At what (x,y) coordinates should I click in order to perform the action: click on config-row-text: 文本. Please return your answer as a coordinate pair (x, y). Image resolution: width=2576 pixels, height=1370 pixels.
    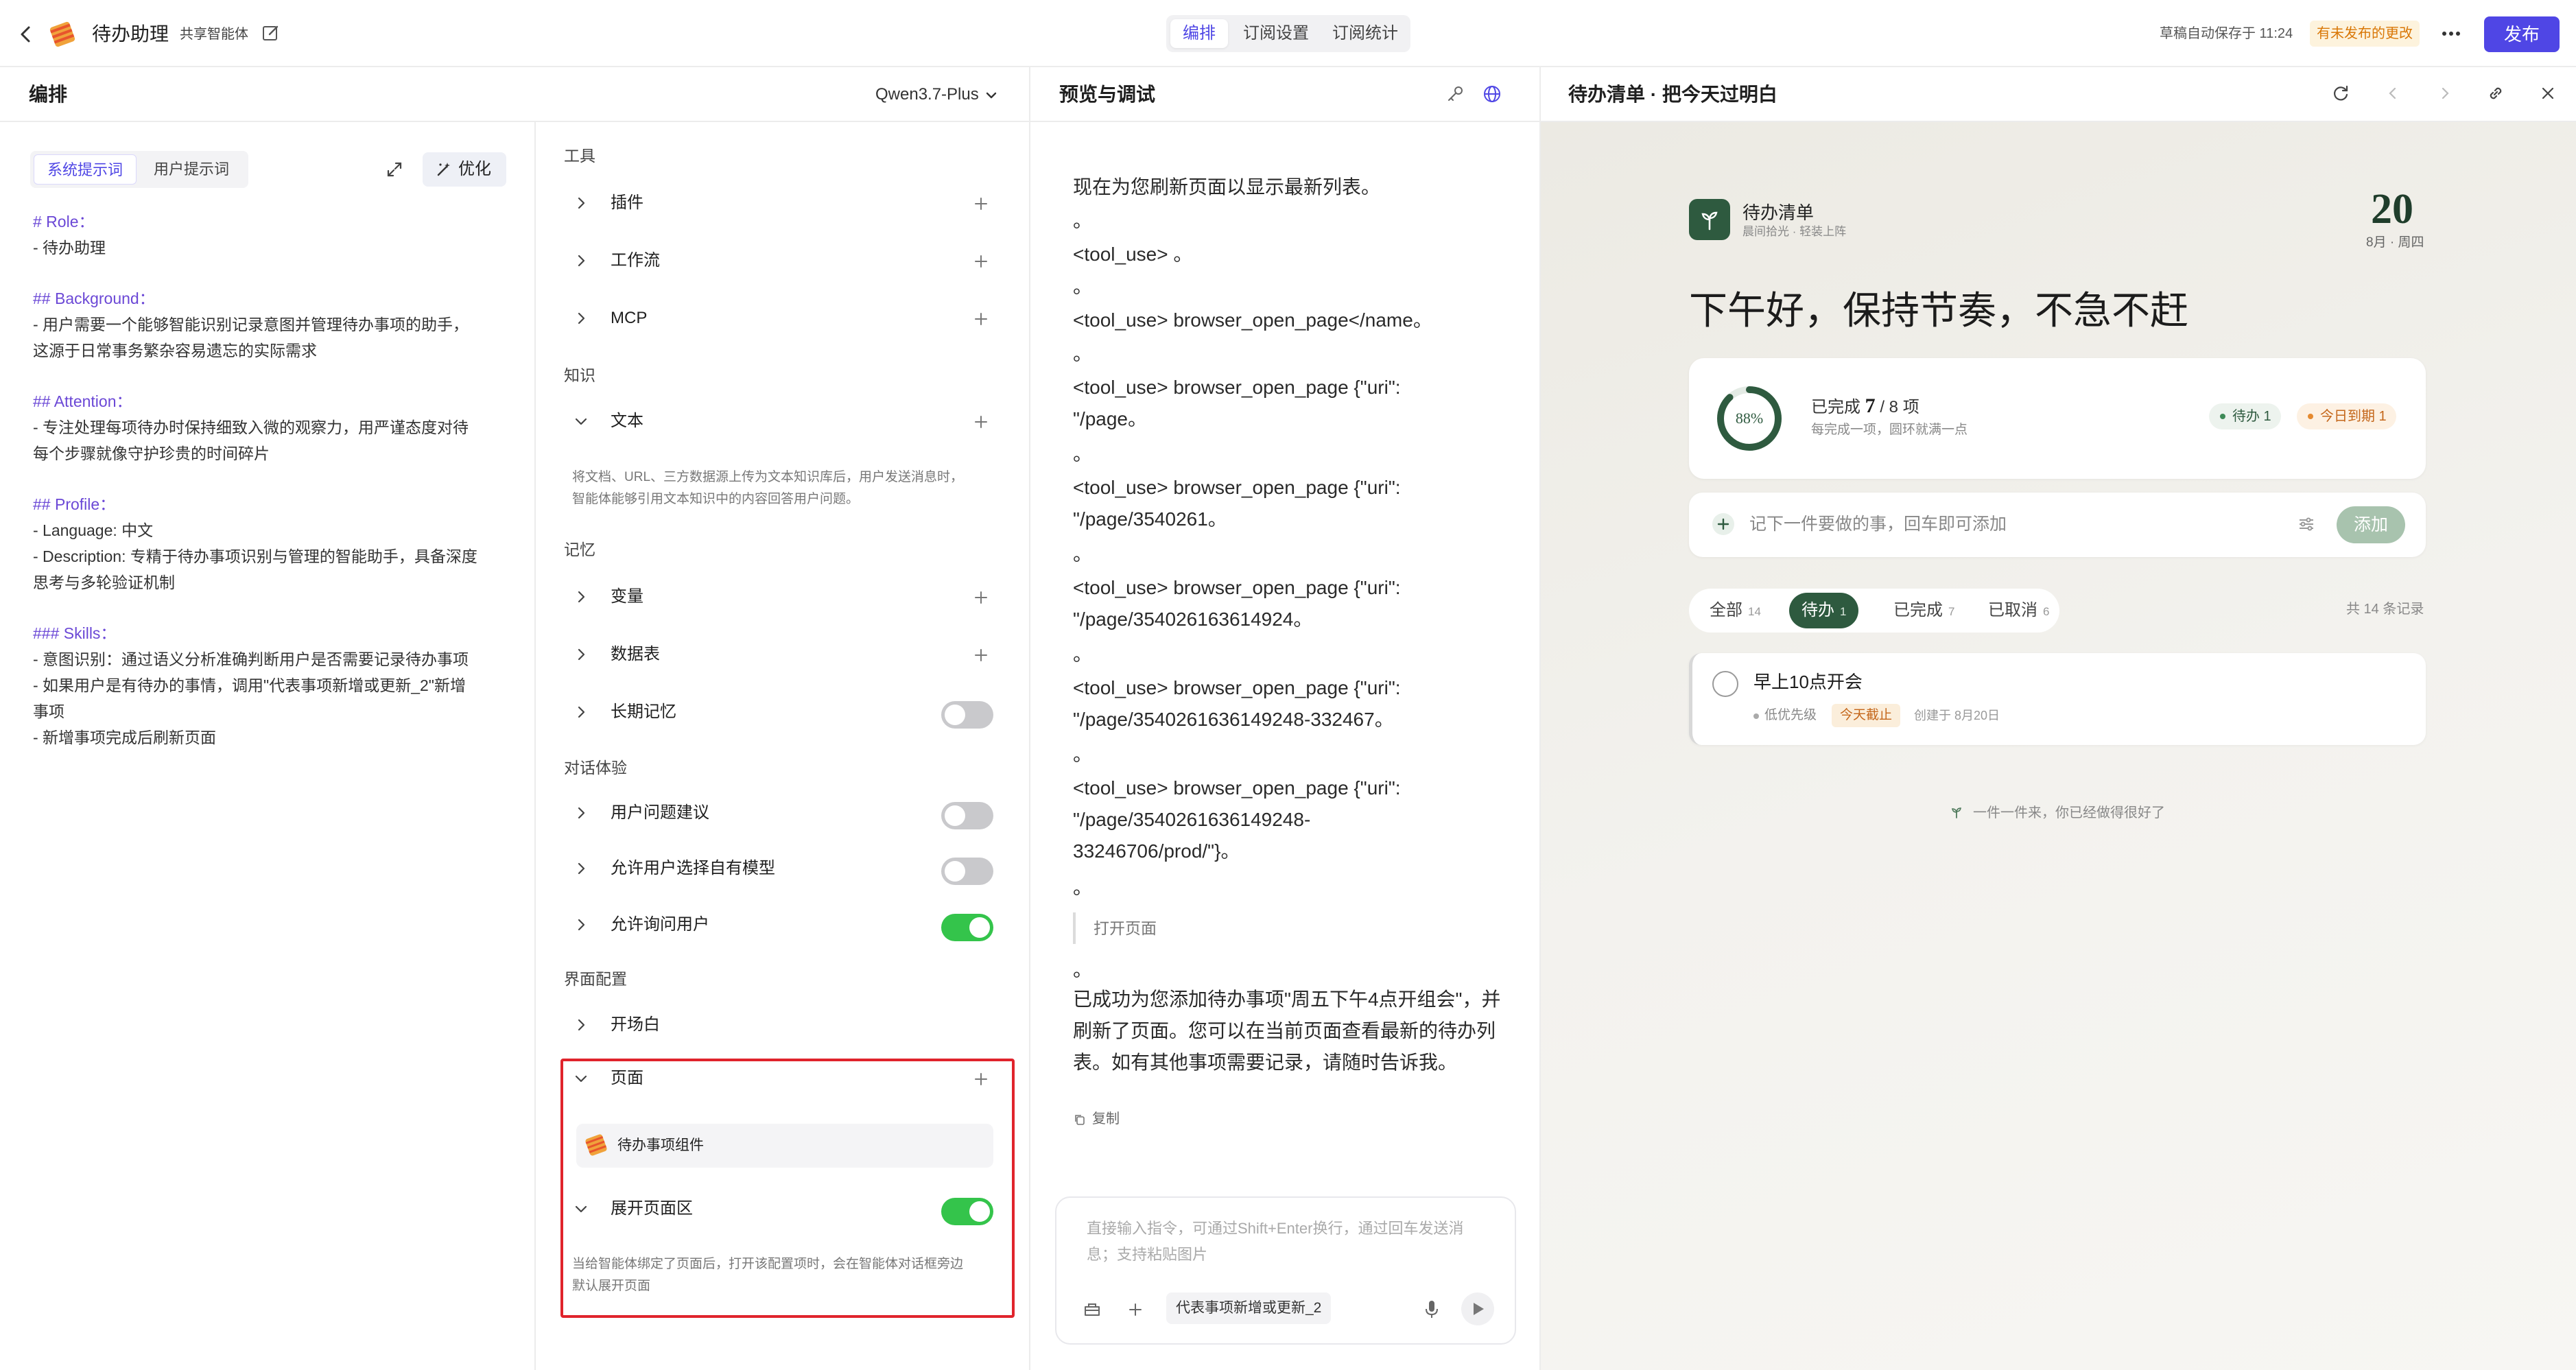
    Looking at the image, I should click on (783, 421).